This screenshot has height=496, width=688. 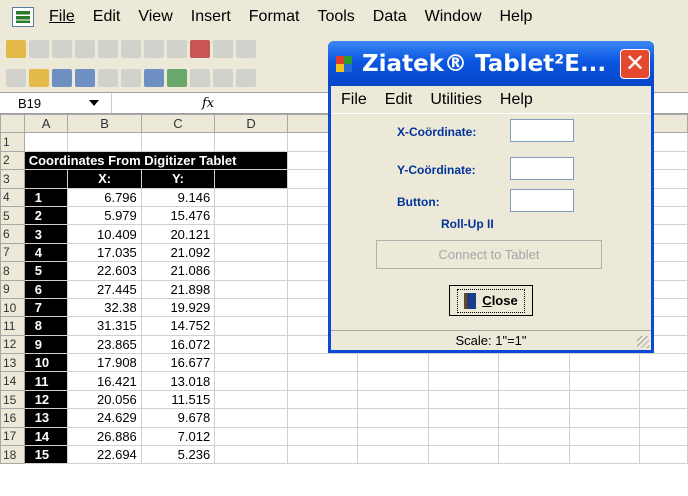 I want to click on row-header: 18, so click(x=12, y=455).